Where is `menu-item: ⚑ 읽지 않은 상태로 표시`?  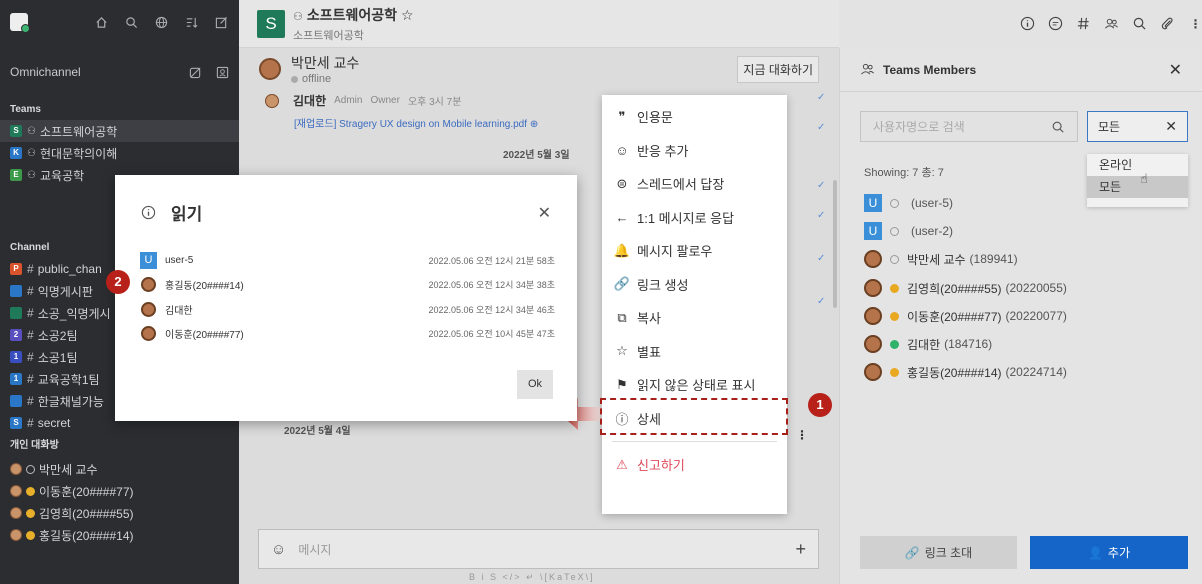 menu-item: ⚑ 읽지 않은 상태로 표시 is located at coordinates (694, 385).